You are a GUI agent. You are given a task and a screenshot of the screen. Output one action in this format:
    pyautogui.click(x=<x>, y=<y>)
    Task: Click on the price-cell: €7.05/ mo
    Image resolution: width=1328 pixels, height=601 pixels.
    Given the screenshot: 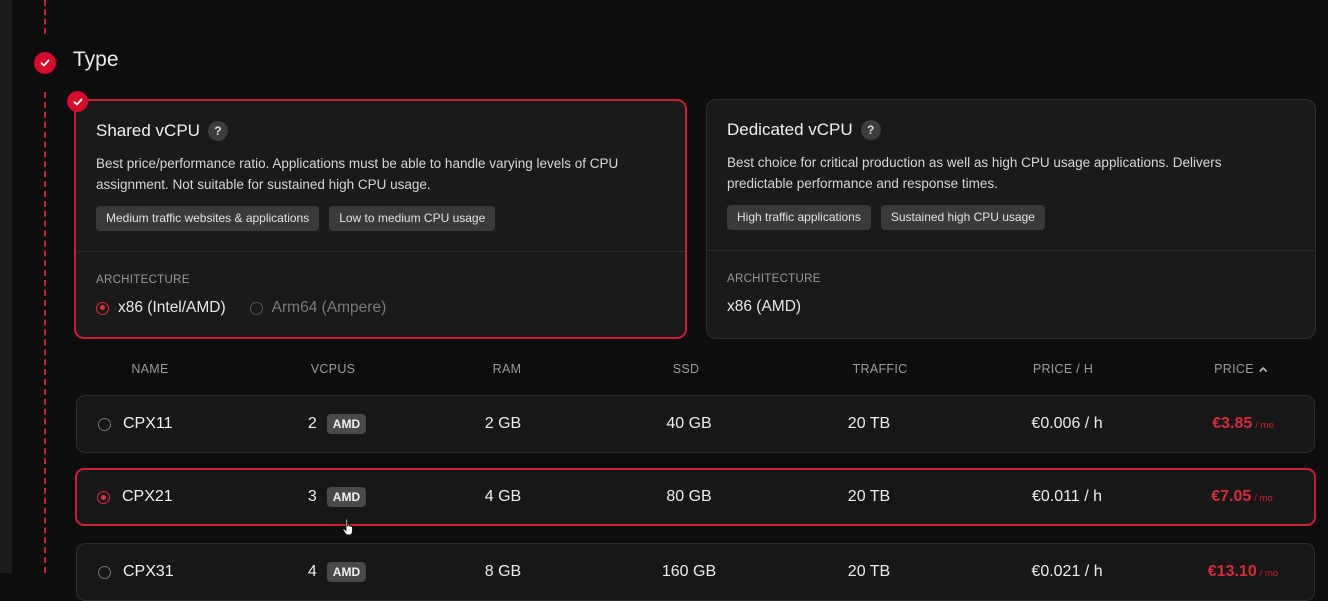 What is the action you would take?
    pyautogui.click(x=1242, y=497)
    